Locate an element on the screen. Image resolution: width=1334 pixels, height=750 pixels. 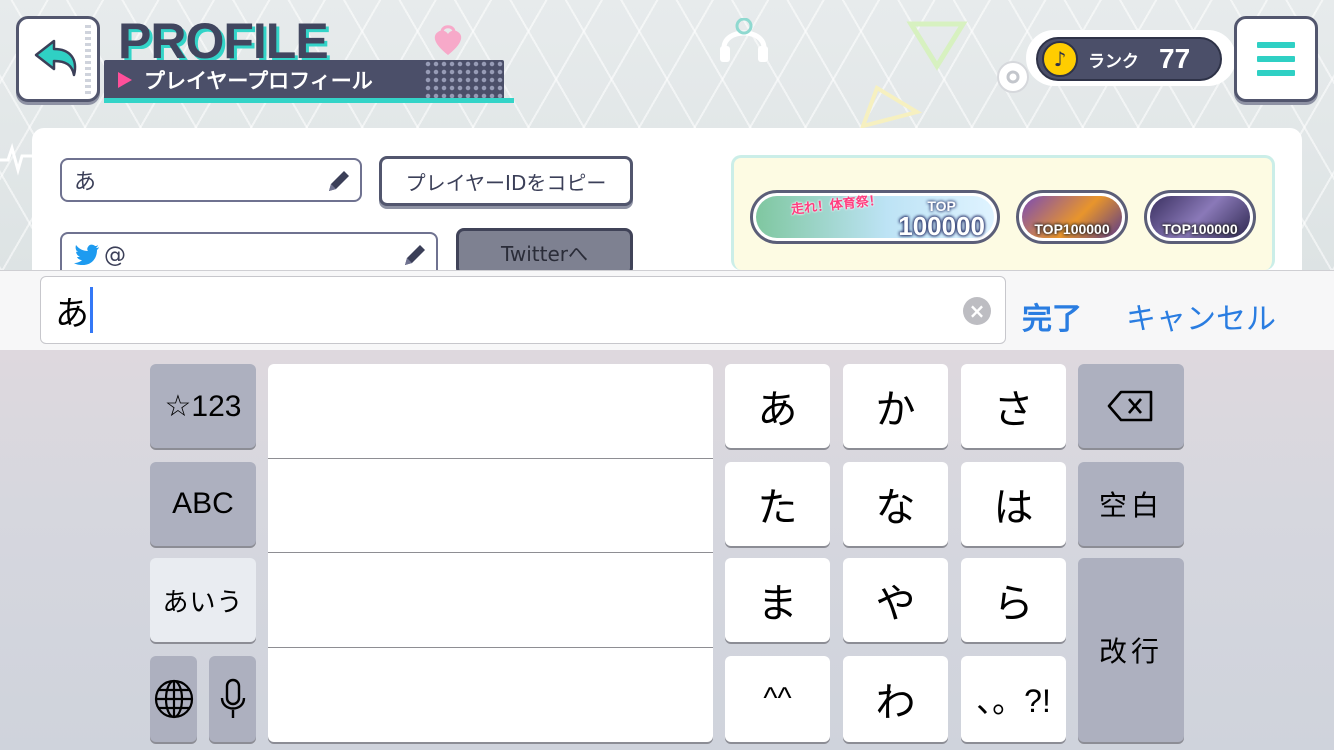
copy-player-id-button: プレイヤーIDをコピー is located at coordinates (506, 181).